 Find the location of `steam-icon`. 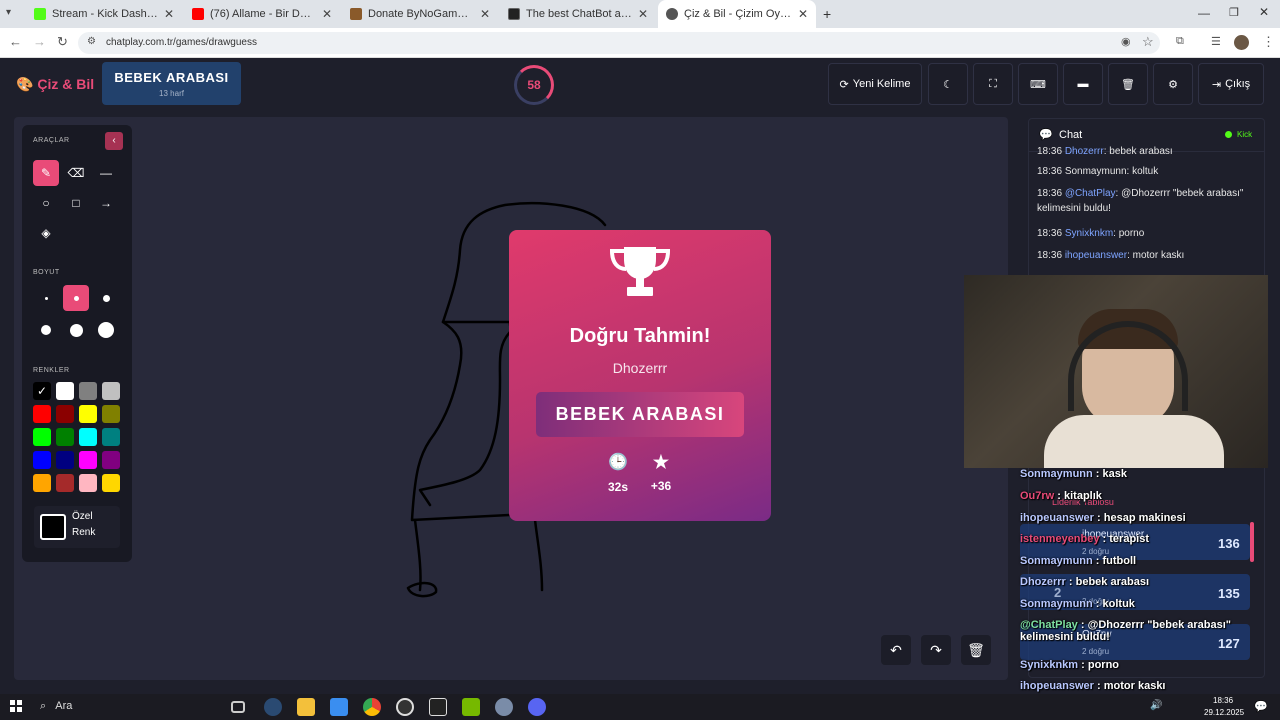

steam-icon is located at coordinates (273, 707).